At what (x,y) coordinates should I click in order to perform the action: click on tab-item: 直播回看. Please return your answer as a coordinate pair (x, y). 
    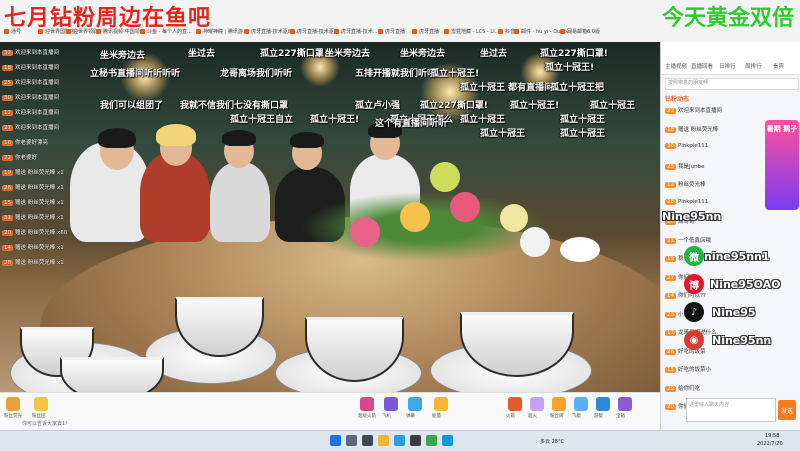
    Looking at the image, I should click on (702, 66).